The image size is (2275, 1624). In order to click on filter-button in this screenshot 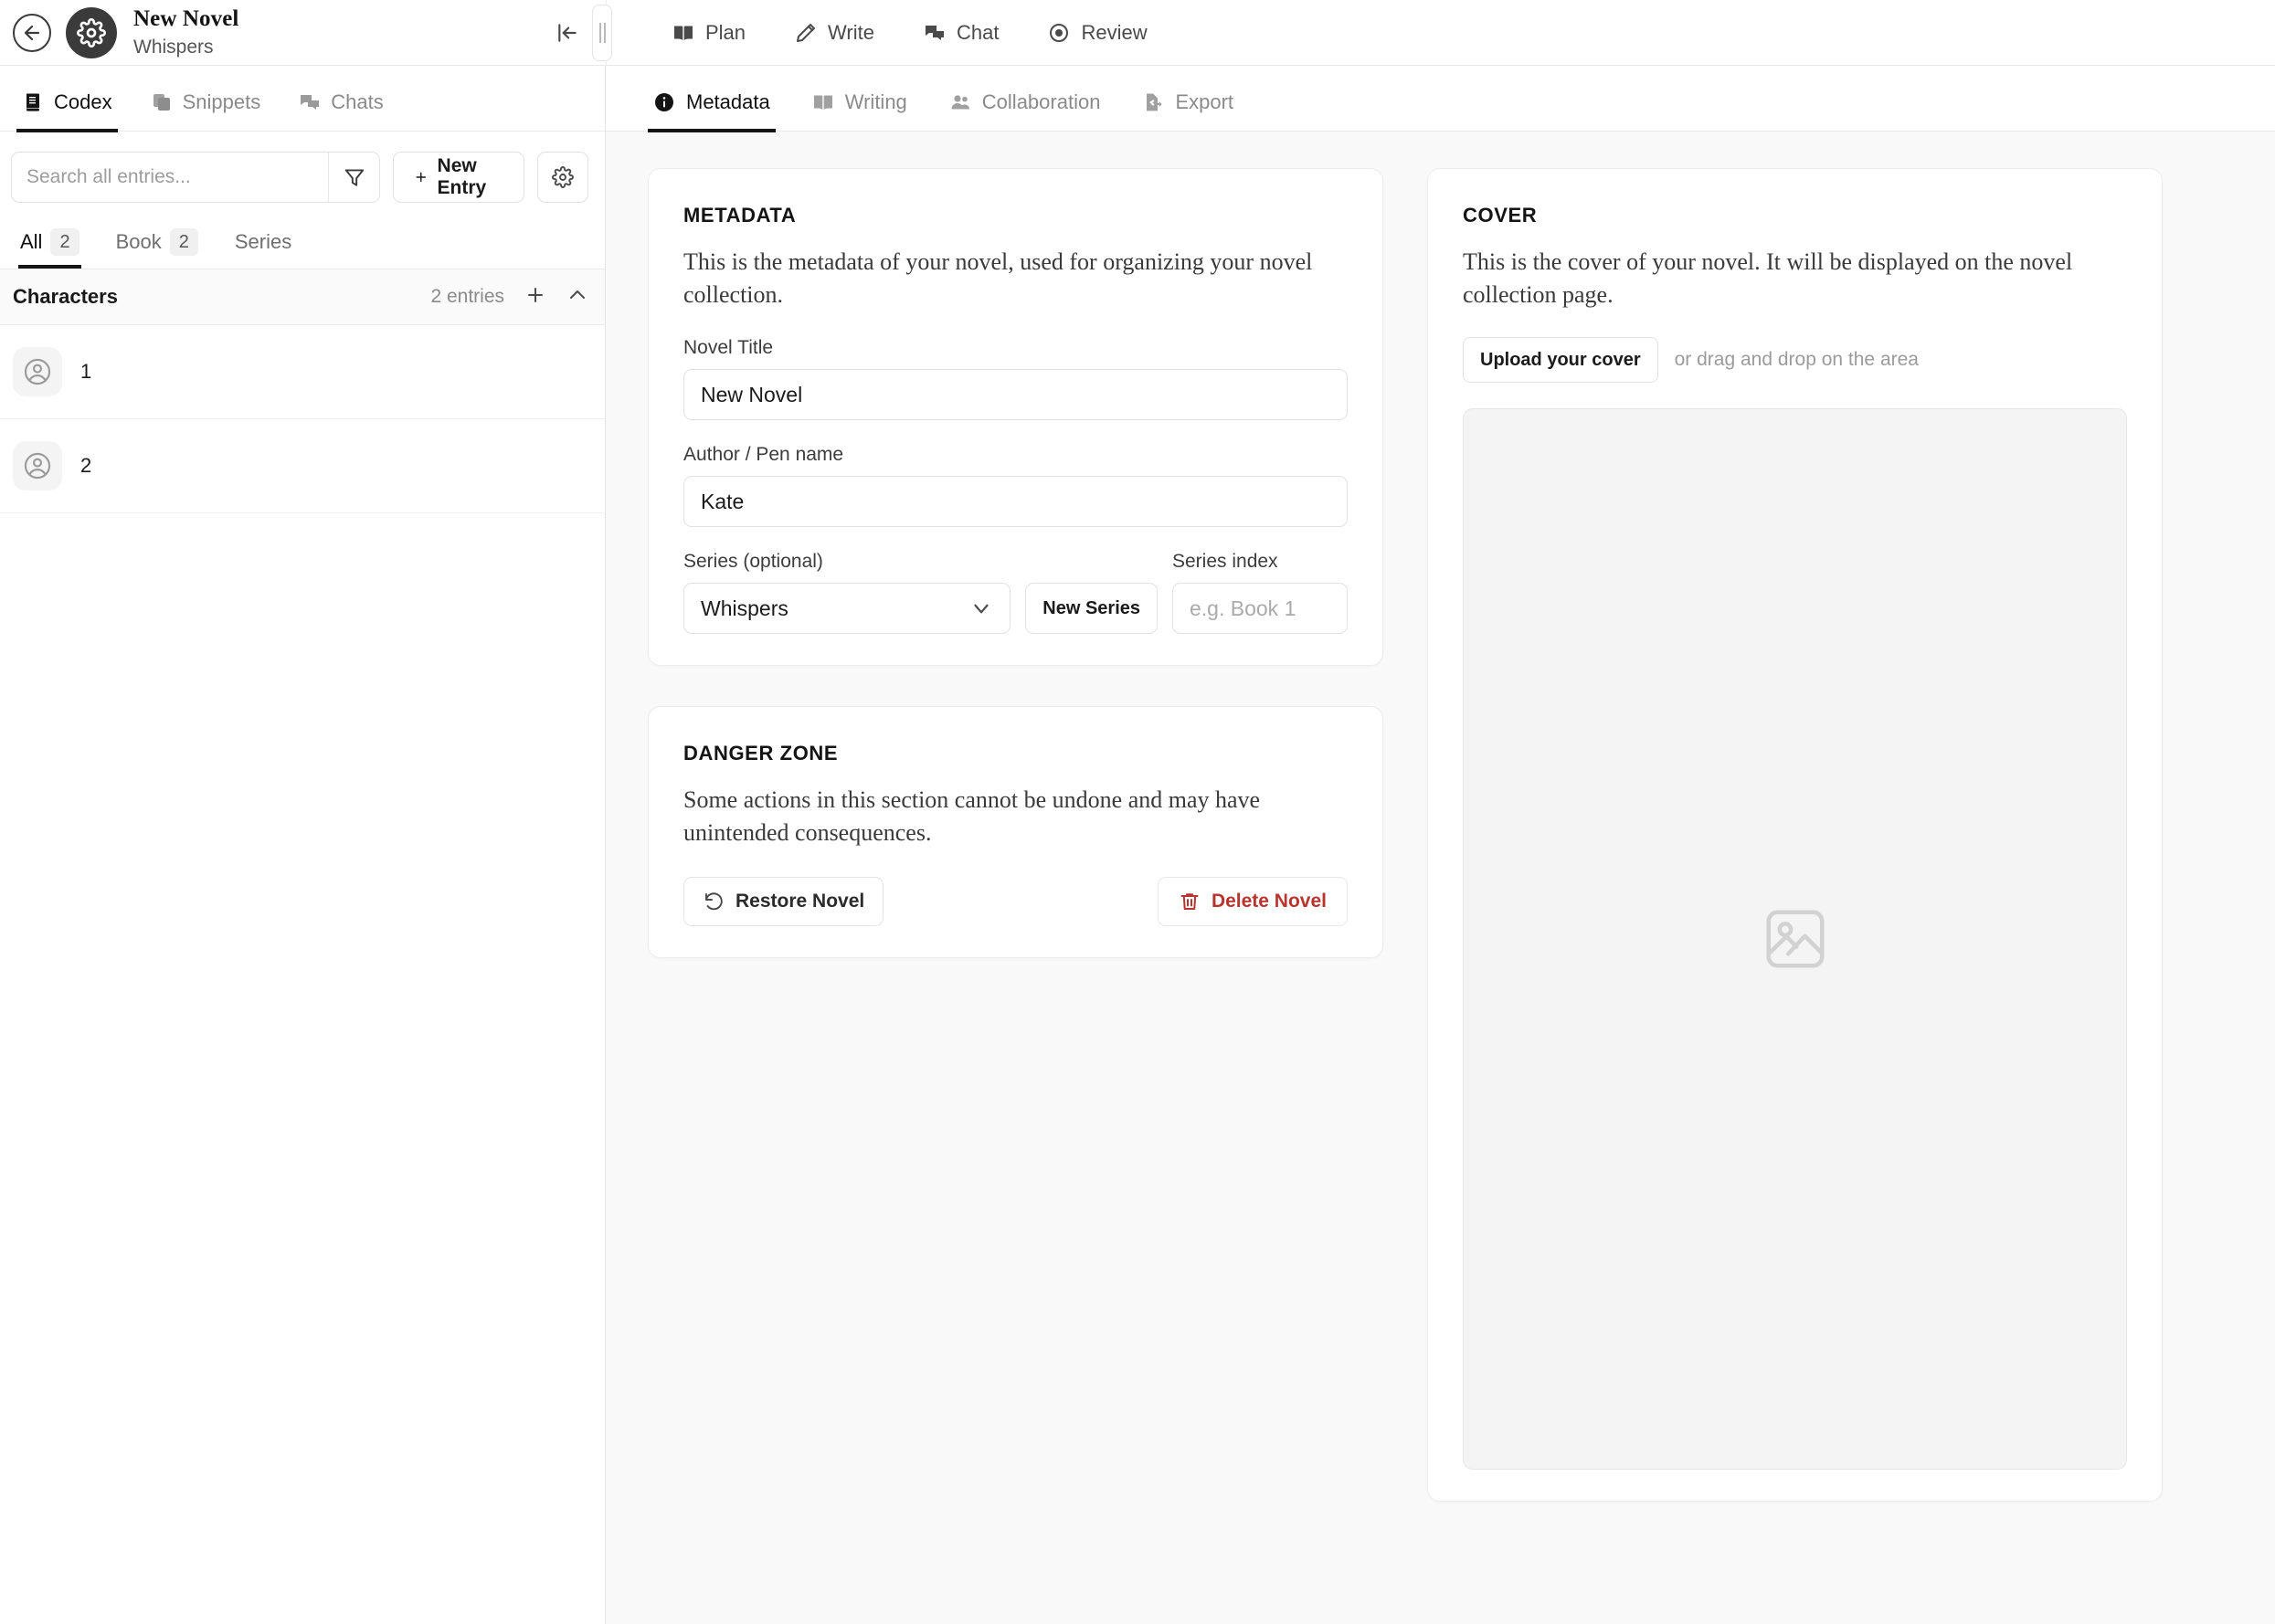, I will do `click(354, 177)`.